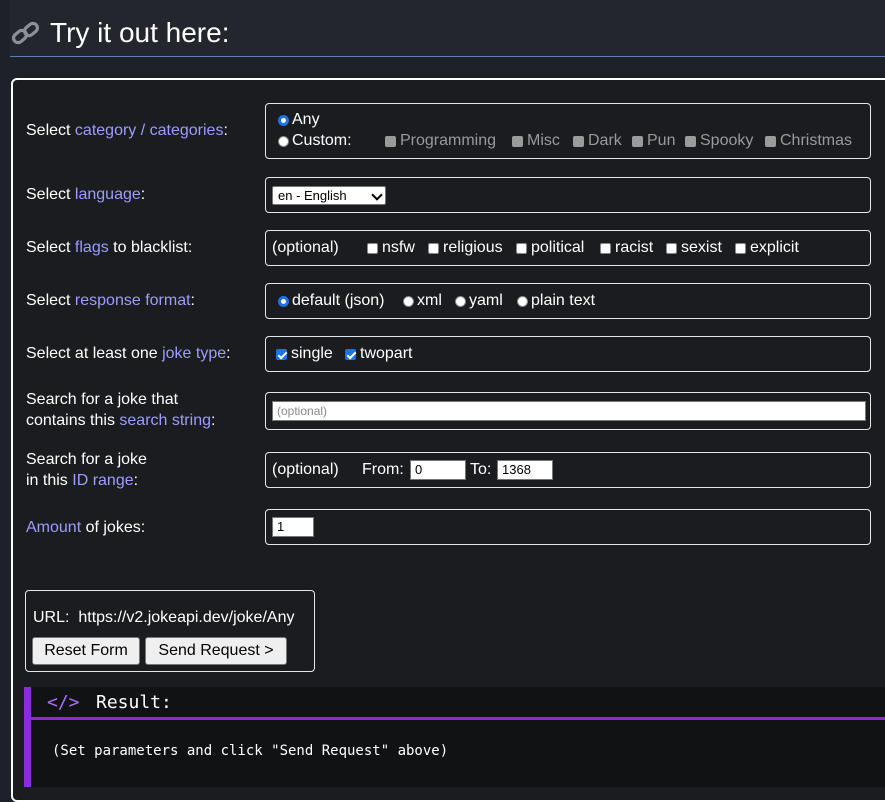  I want to click on joke-type-link: joke type, so click(194, 353).